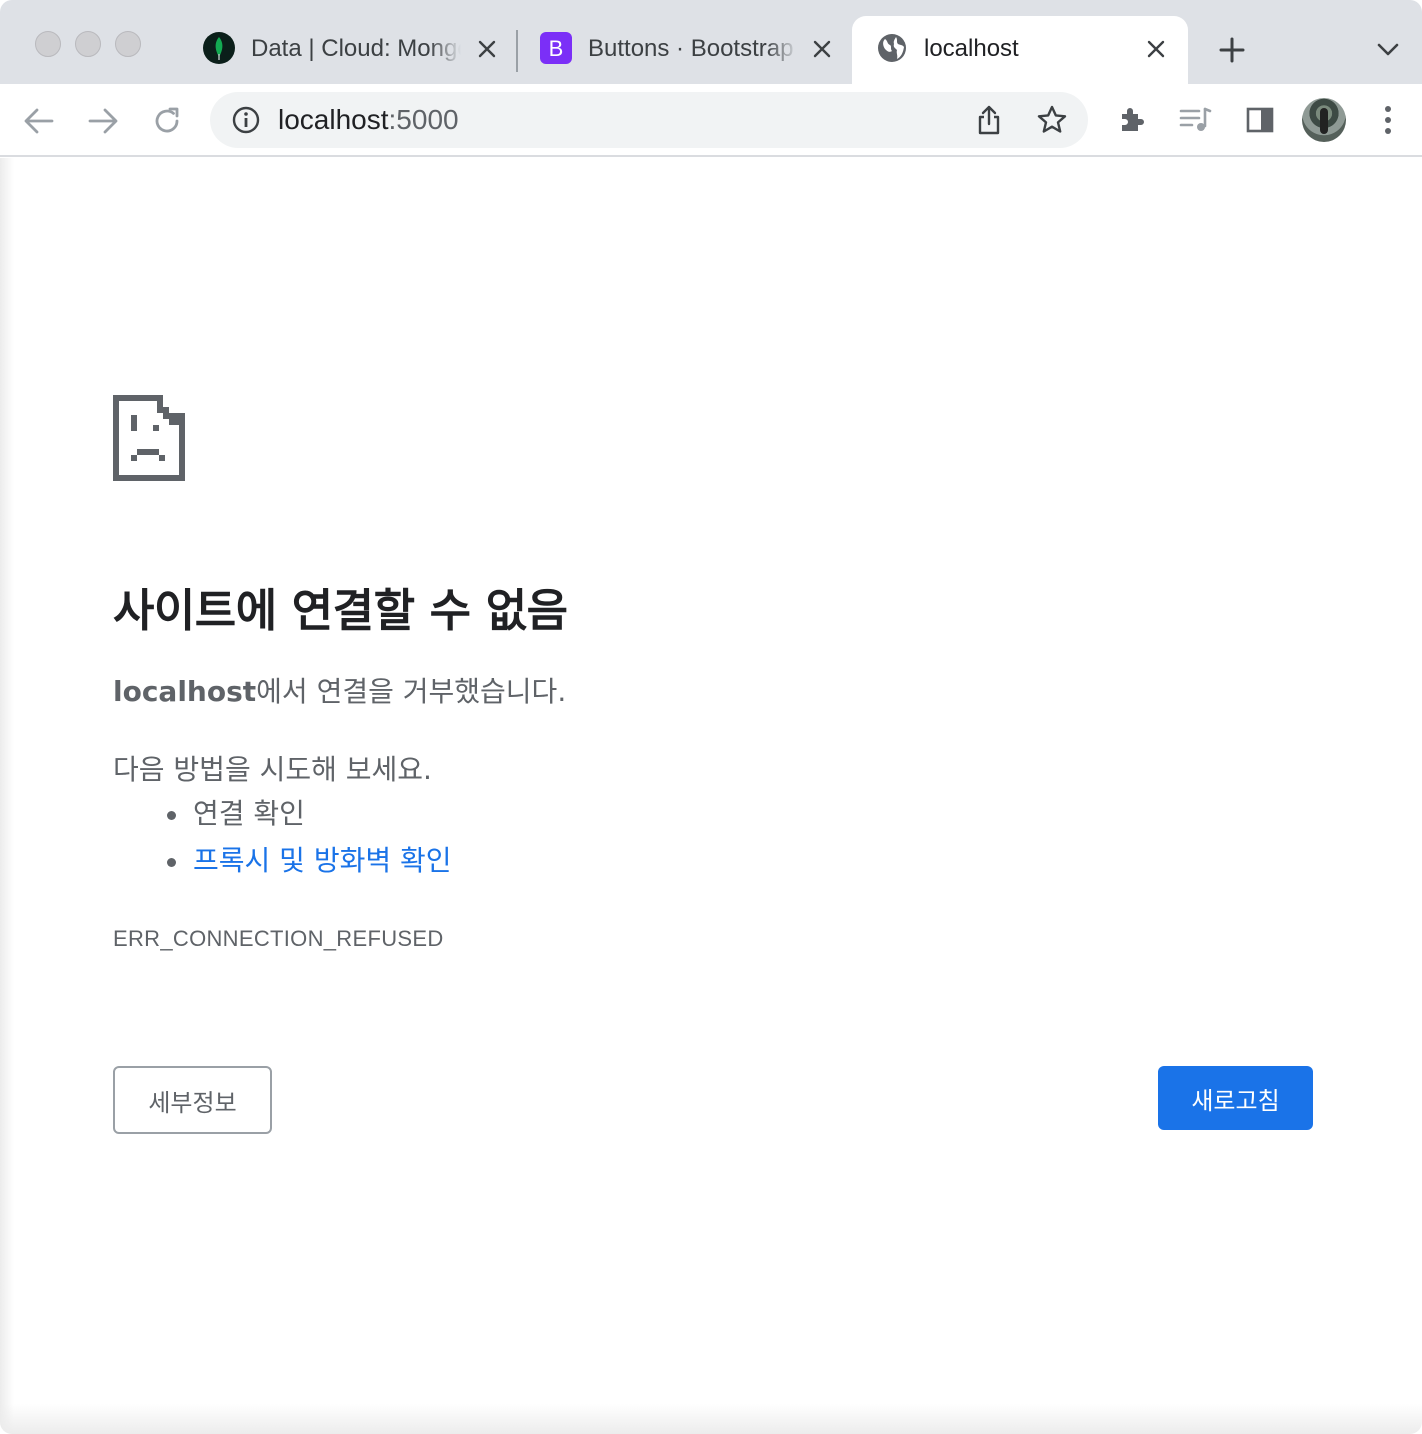  Describe the element at coordinates (1260, 120) in the screenshot. I see `side-panel-icon` at that location.